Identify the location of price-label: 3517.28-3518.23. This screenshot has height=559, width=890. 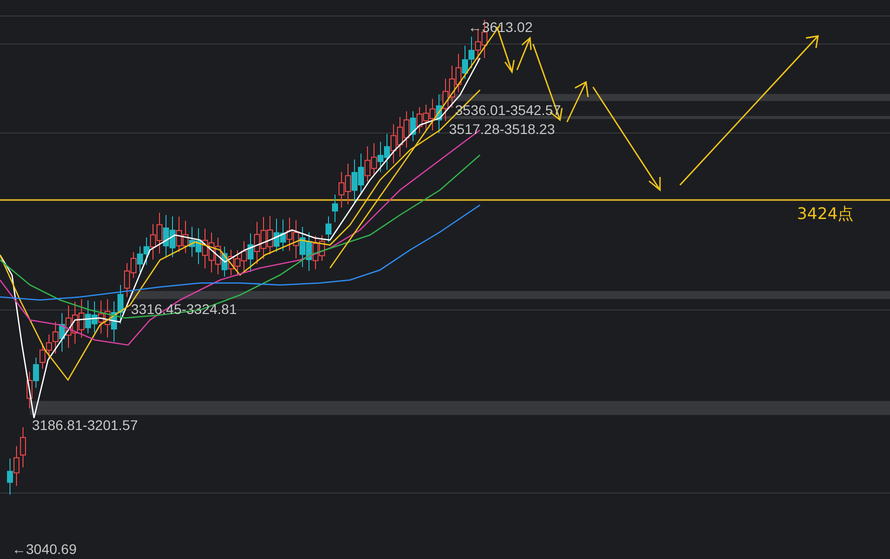
(502, 129).